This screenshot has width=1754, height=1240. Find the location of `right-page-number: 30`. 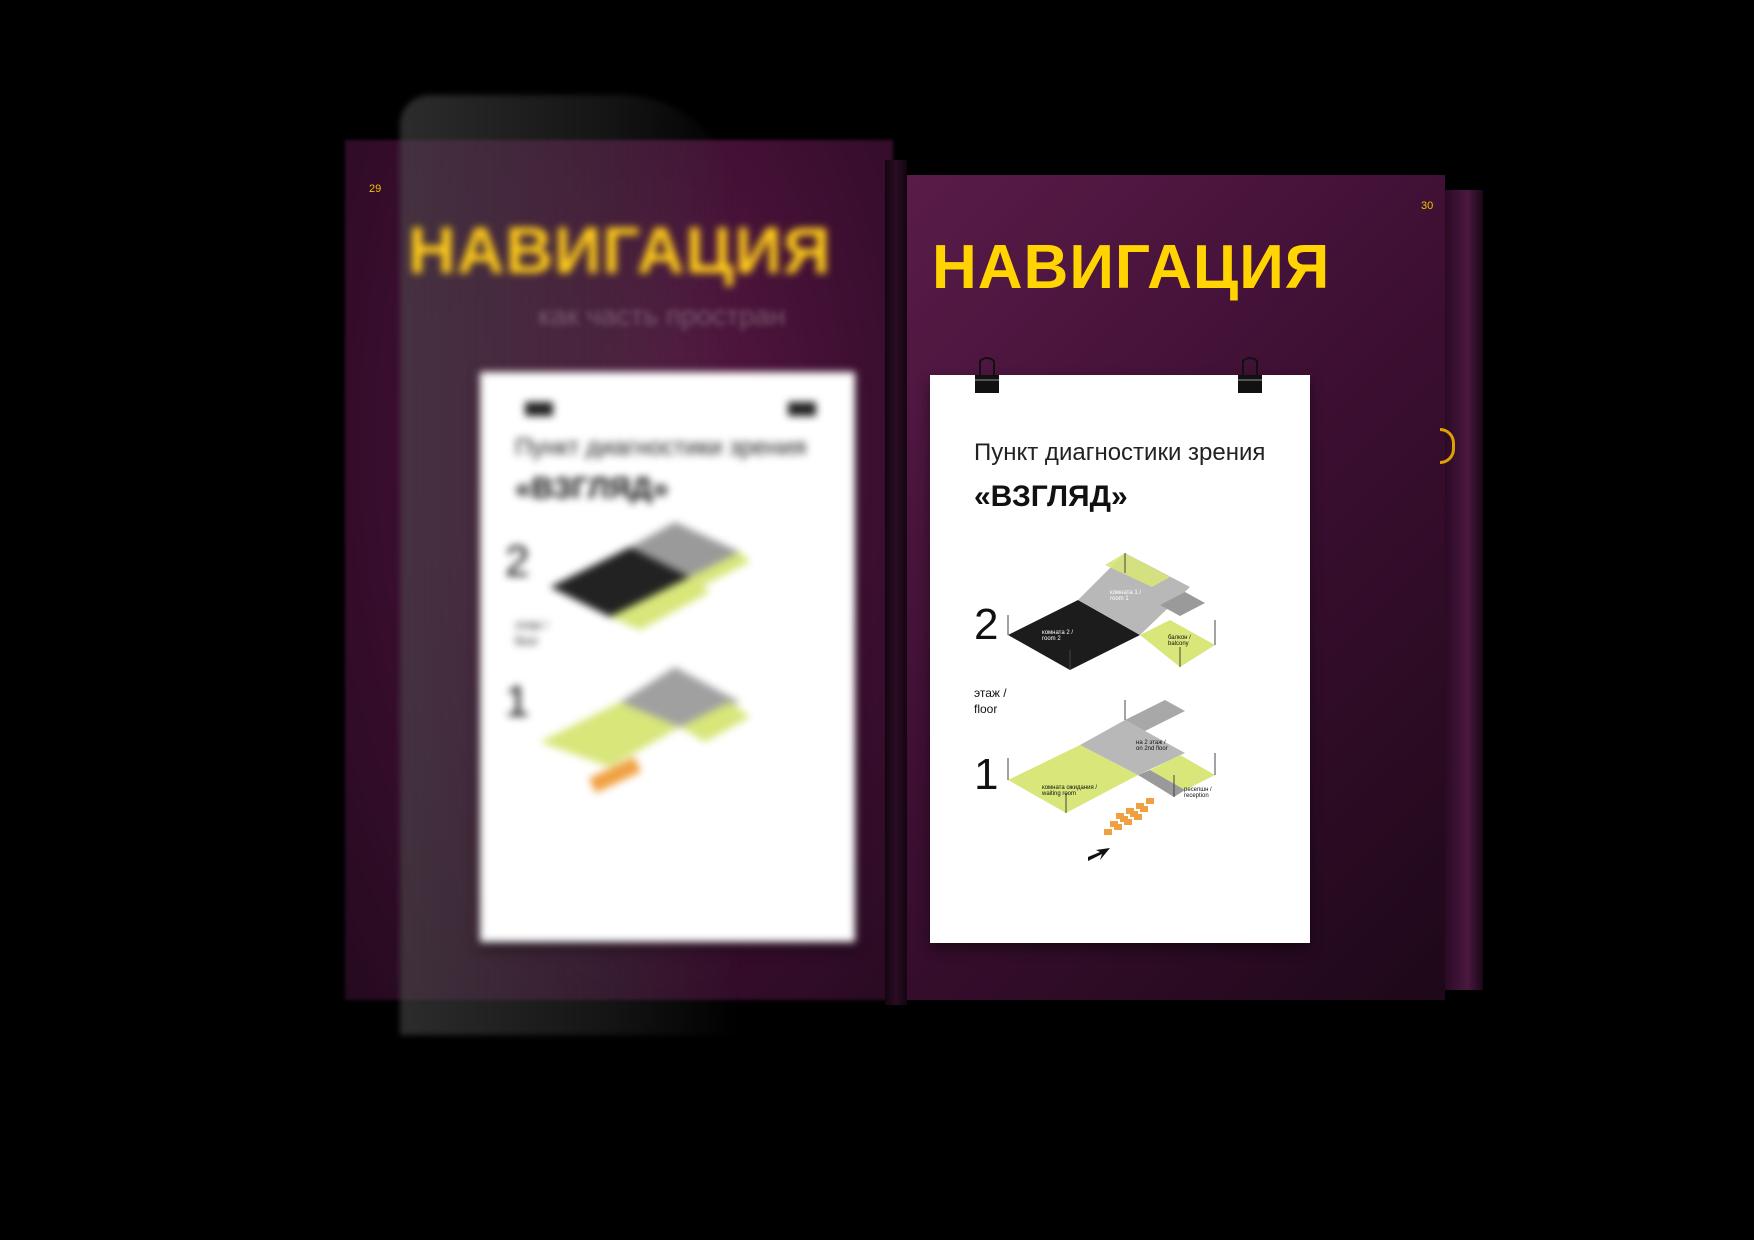

right-page-number: 30 is located at coordinates (1427, 206).